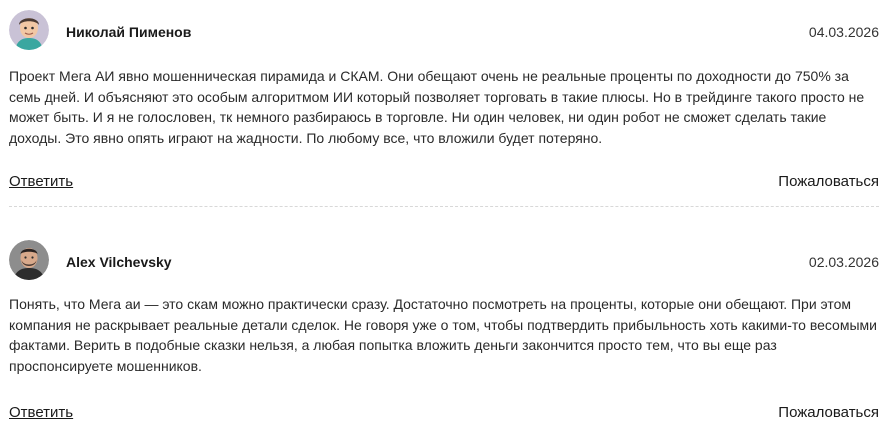 The height and width of the screenshot is (435, 895). What do you see at coordinates (843, 32) in the screenshot?
I see `comment-date: 04.03.2026` at bounding box center [843, 32].